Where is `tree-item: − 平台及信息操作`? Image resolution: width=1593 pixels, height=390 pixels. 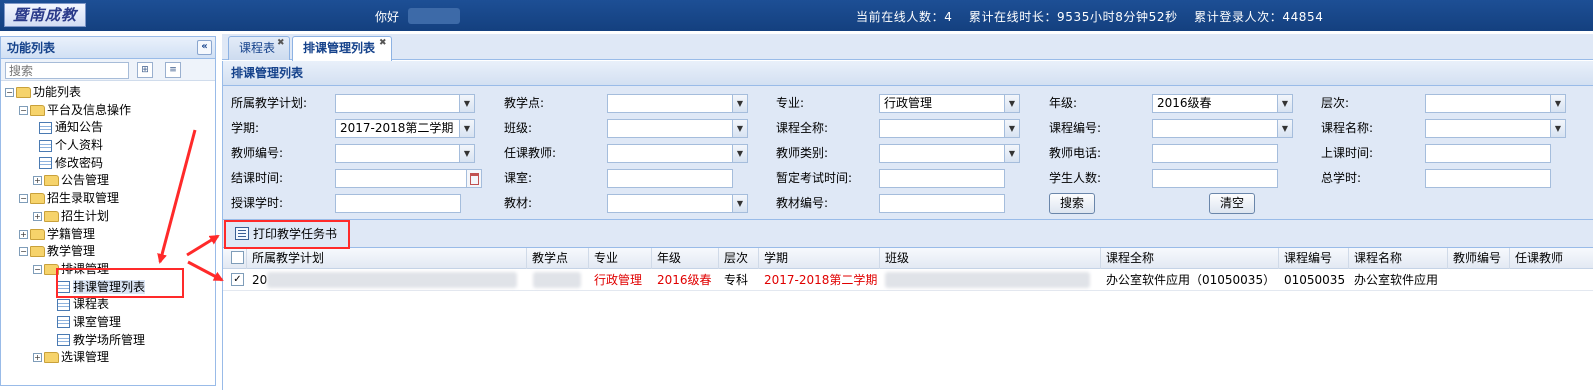 tree-item: − 平台及信息操作 is located at coordinates (108, 111).